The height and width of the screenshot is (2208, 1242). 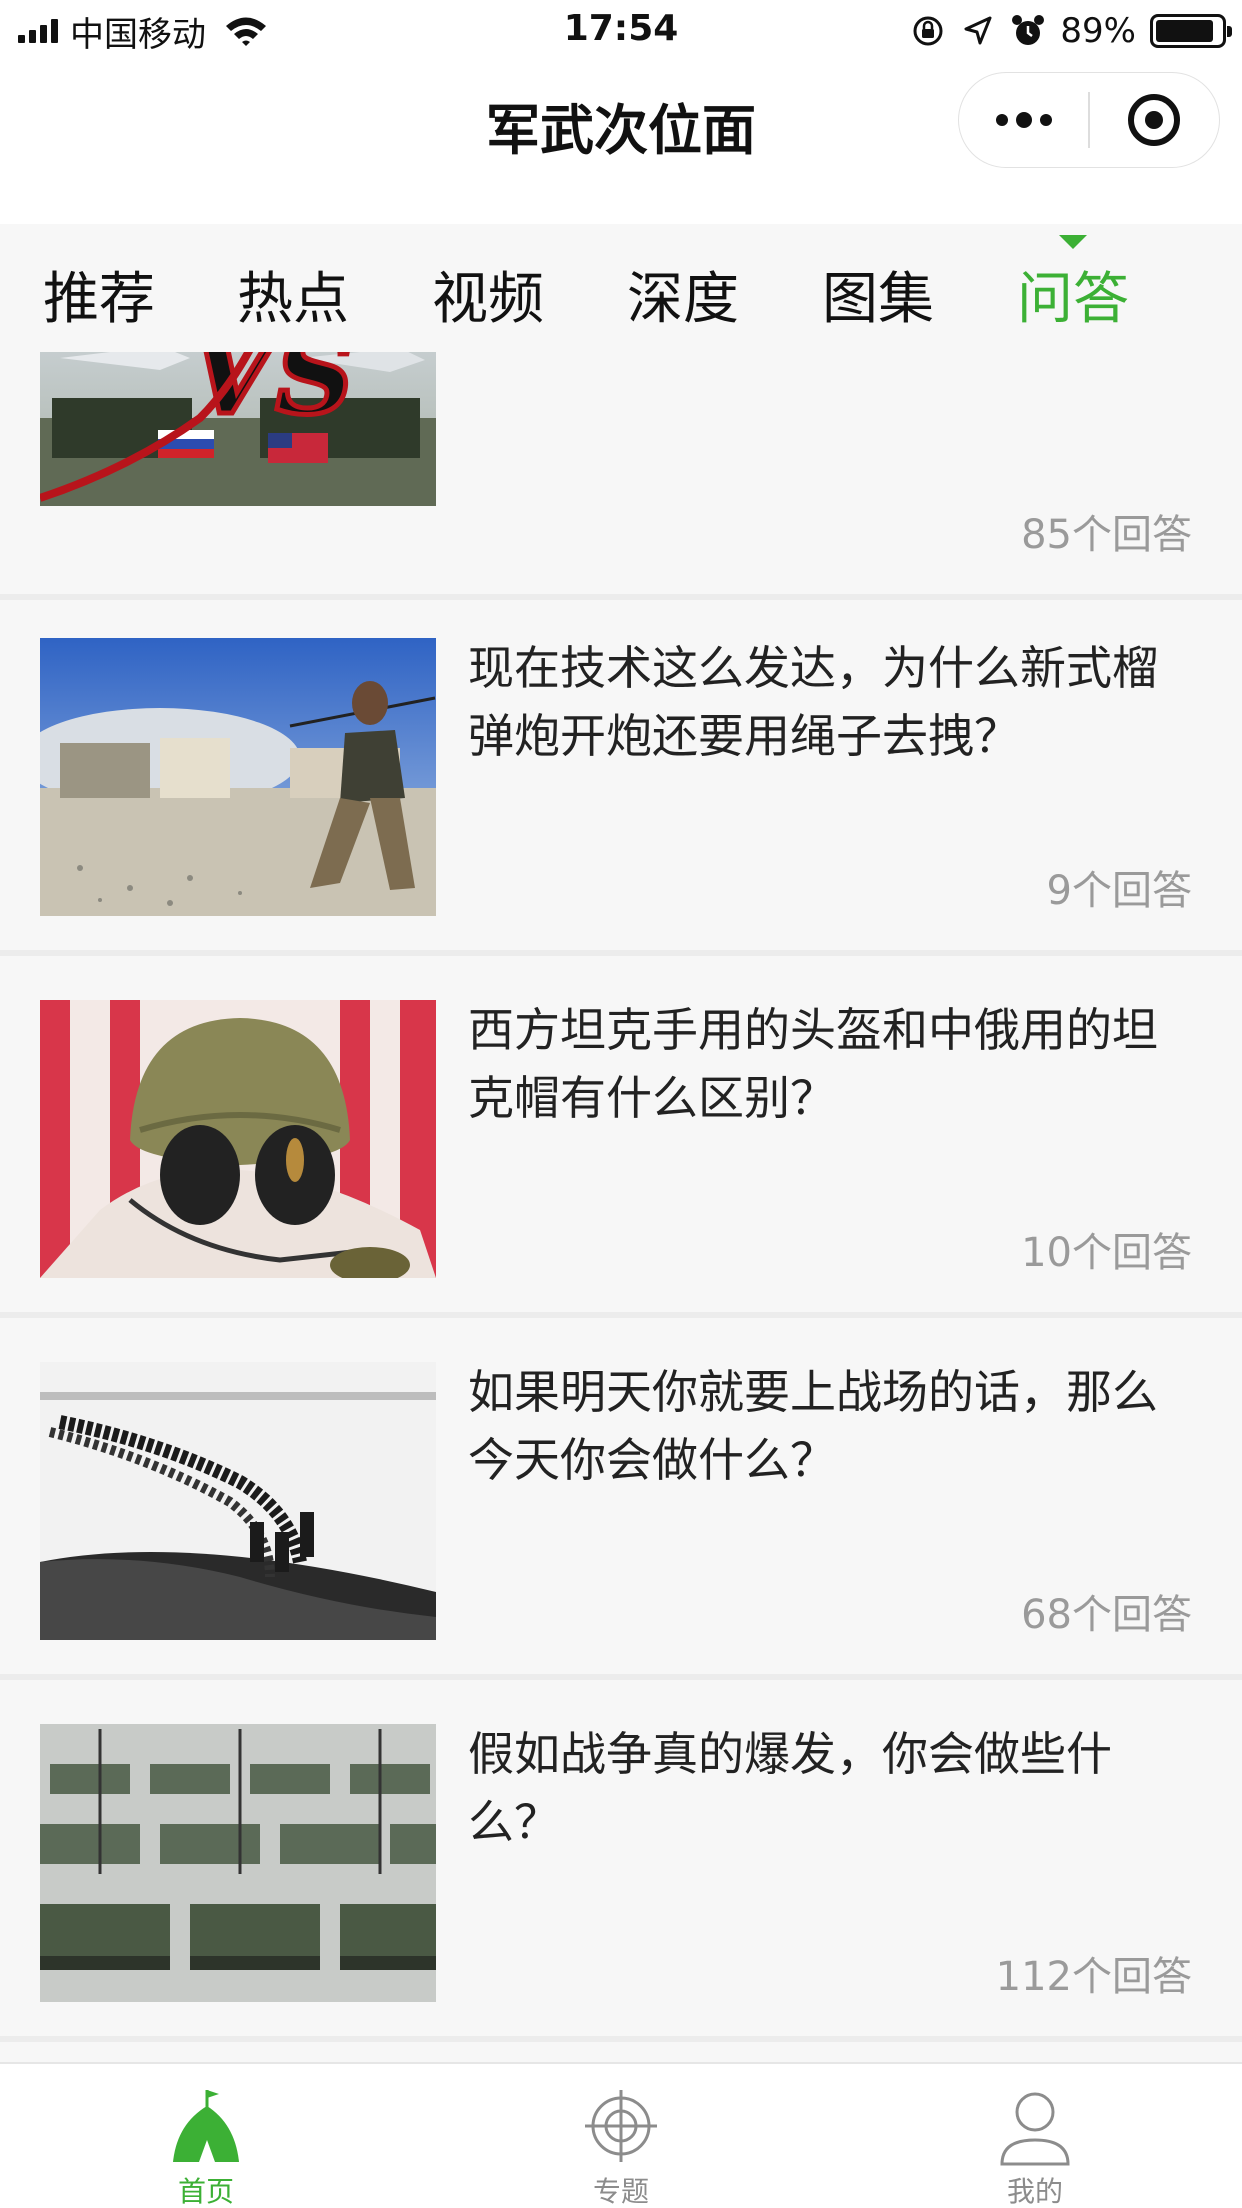 What do you see at coordinates (488, 294) in the screenshot?
I see `tab-video: 视频` at bounding box center [488, 294].